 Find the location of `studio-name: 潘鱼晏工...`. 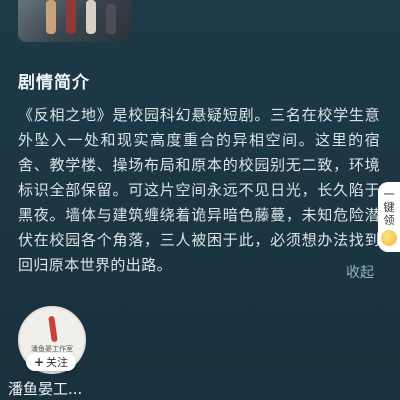

studio-name: 潘鱼晏工... is located at coordinates (45, 388).